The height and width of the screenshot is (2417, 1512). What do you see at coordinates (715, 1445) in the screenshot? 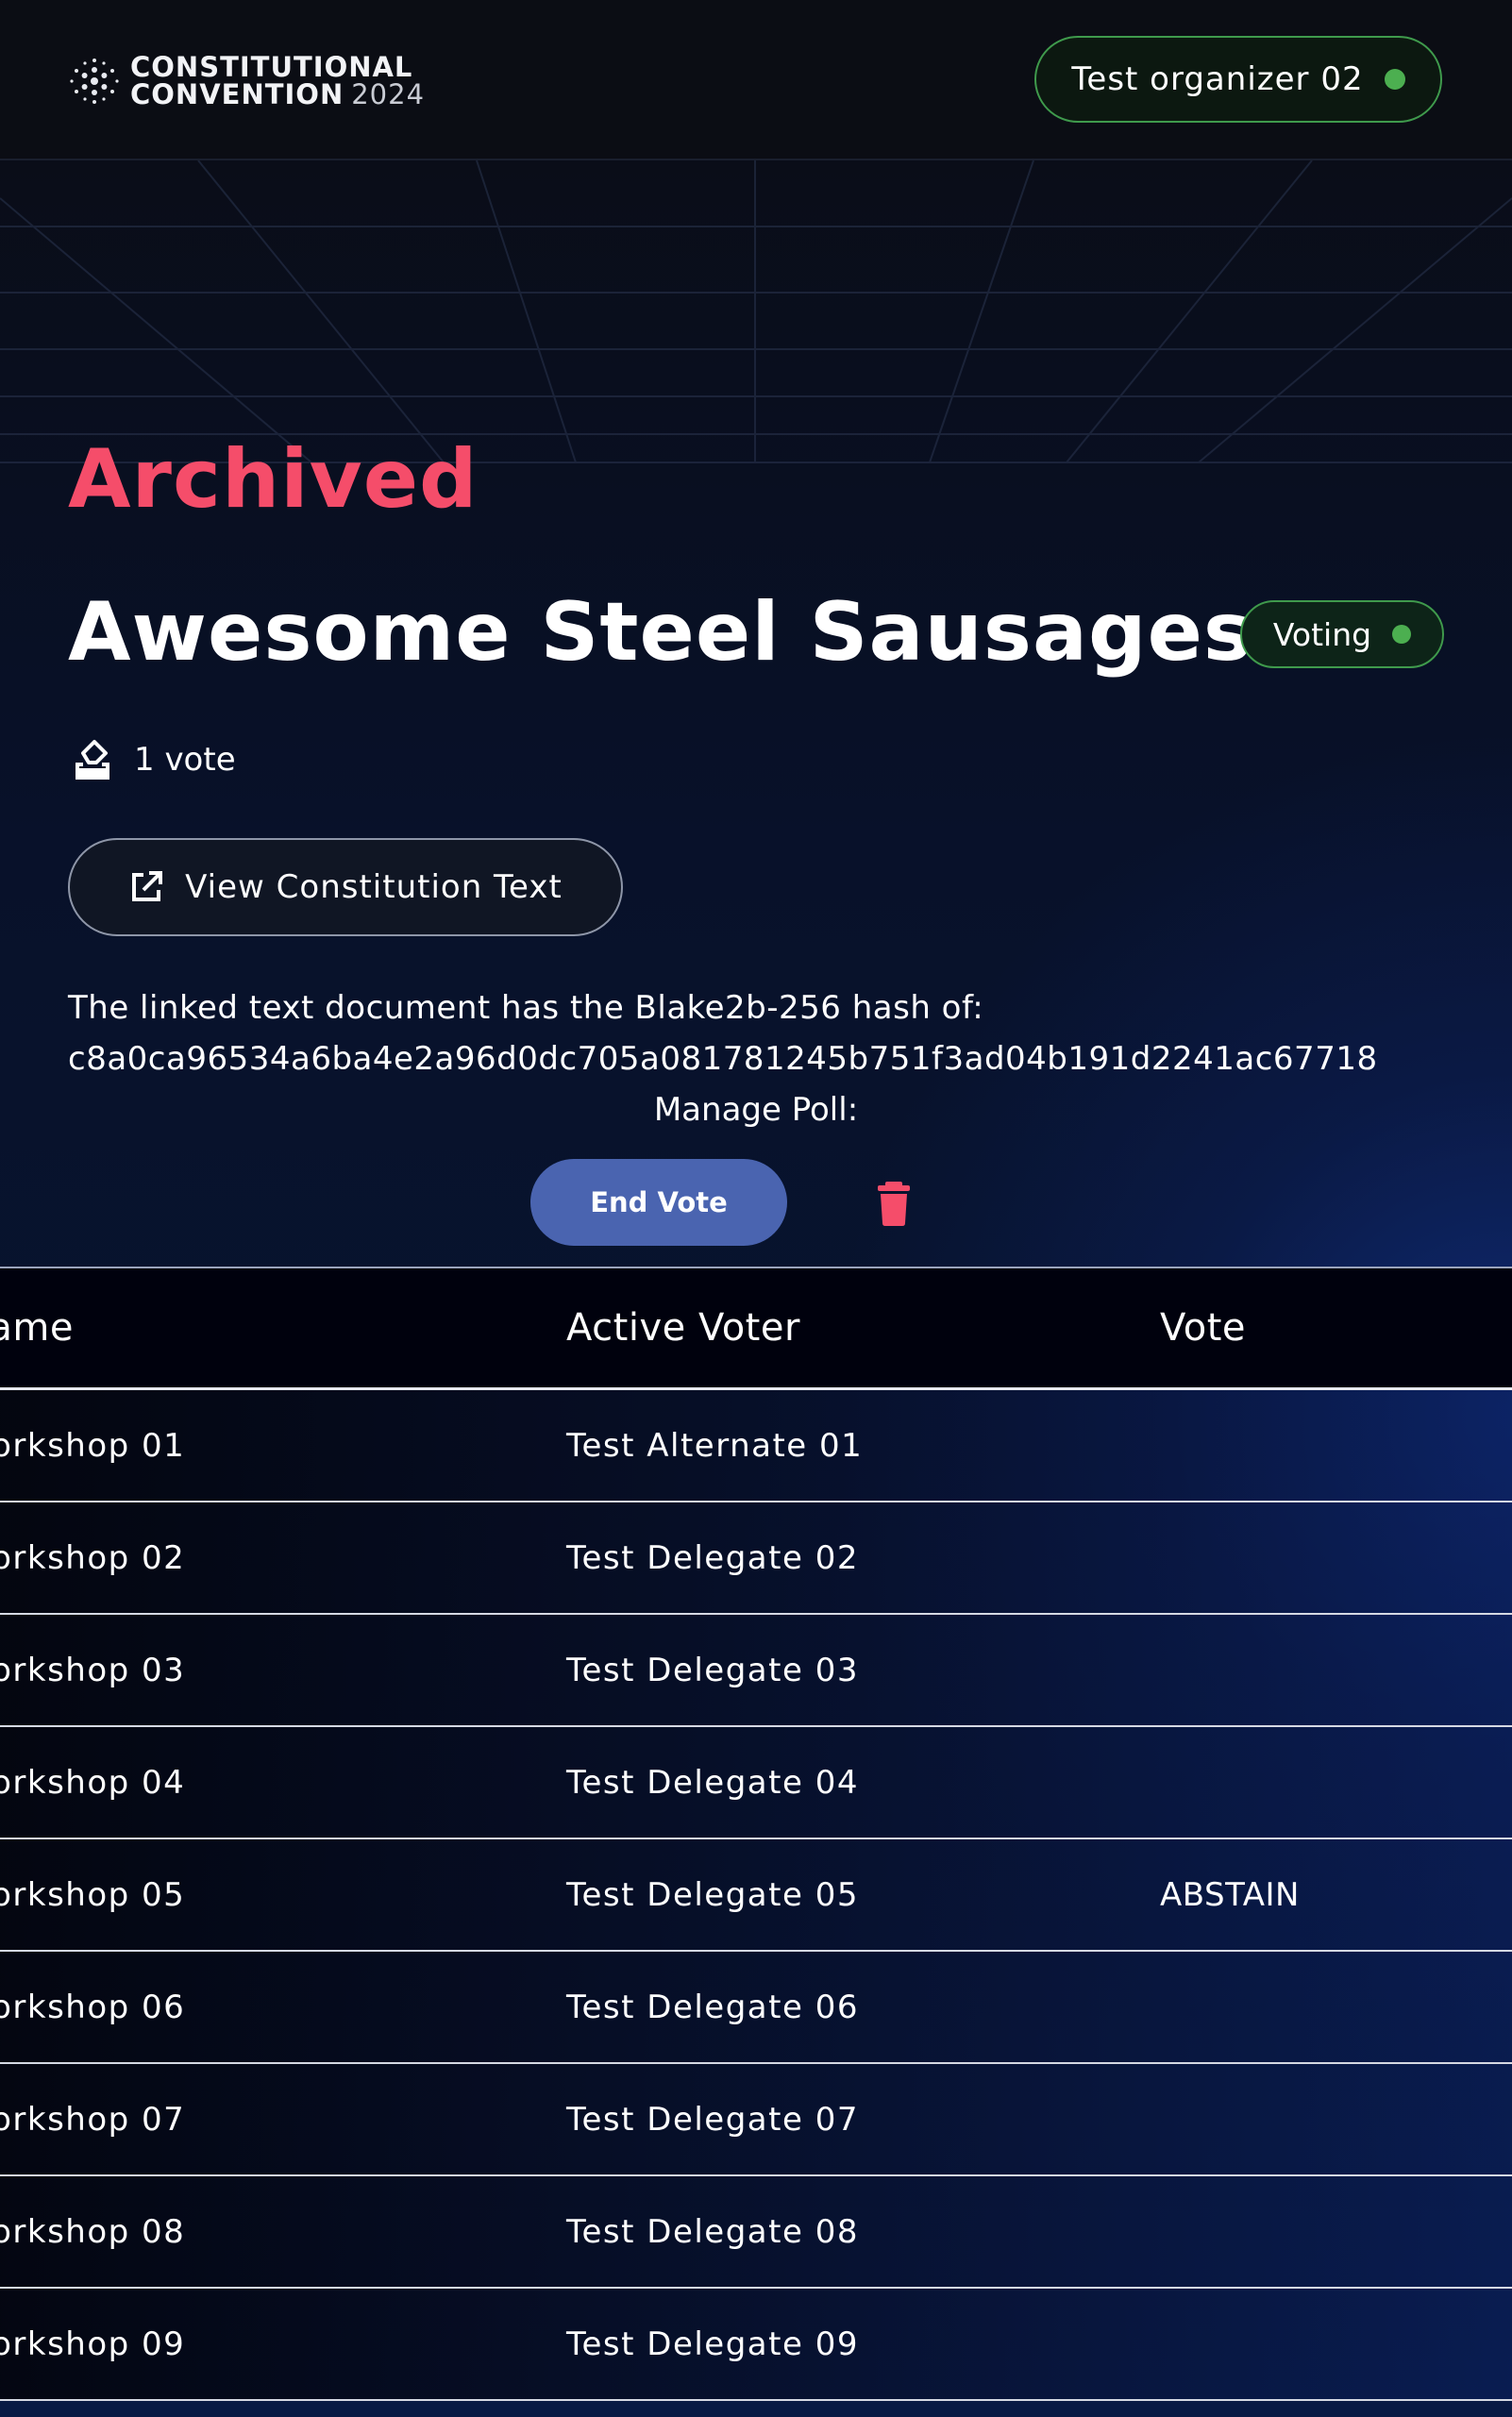
I see `cell-active-voter: Test Alternate 01` at bounding box center [715, 1445].